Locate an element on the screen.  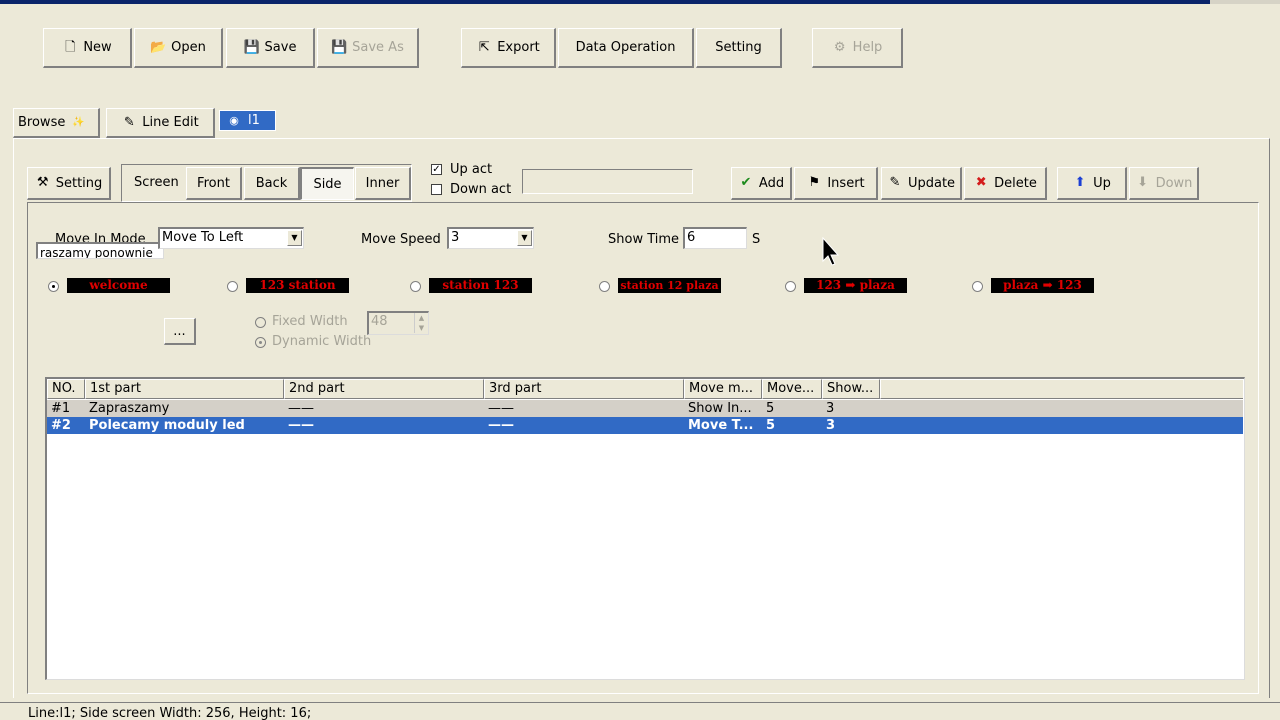
screen-side-button: Side is located at coordinates (327, 183).